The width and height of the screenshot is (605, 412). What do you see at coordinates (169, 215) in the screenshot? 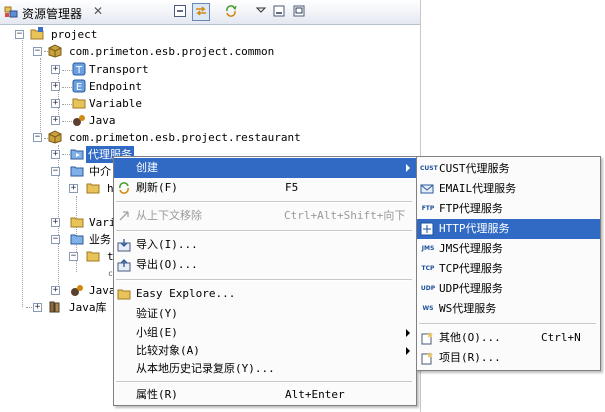
I see `menu-label-remove-context: 从上下文移除` at bounding box center [169, 215].